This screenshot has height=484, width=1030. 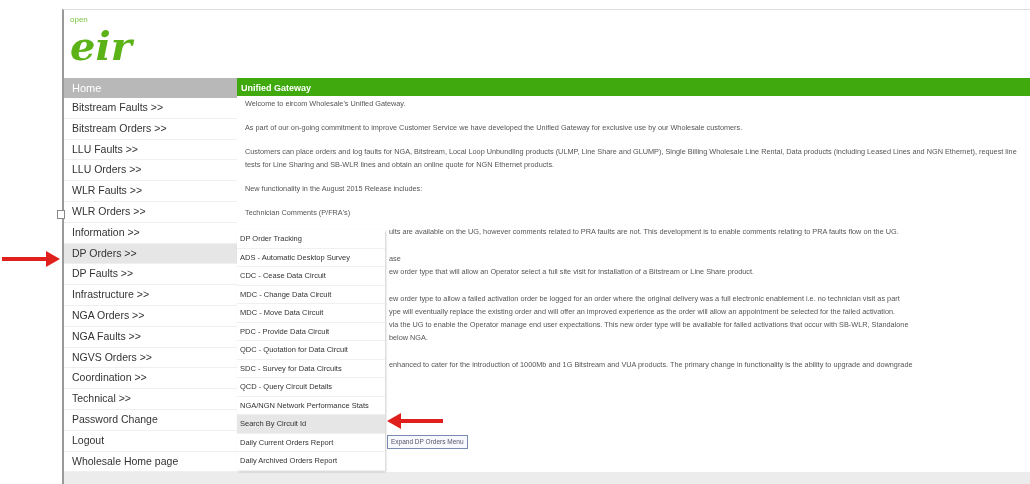 I want to click on logo-small-text: open, so click(x=79, y=20).